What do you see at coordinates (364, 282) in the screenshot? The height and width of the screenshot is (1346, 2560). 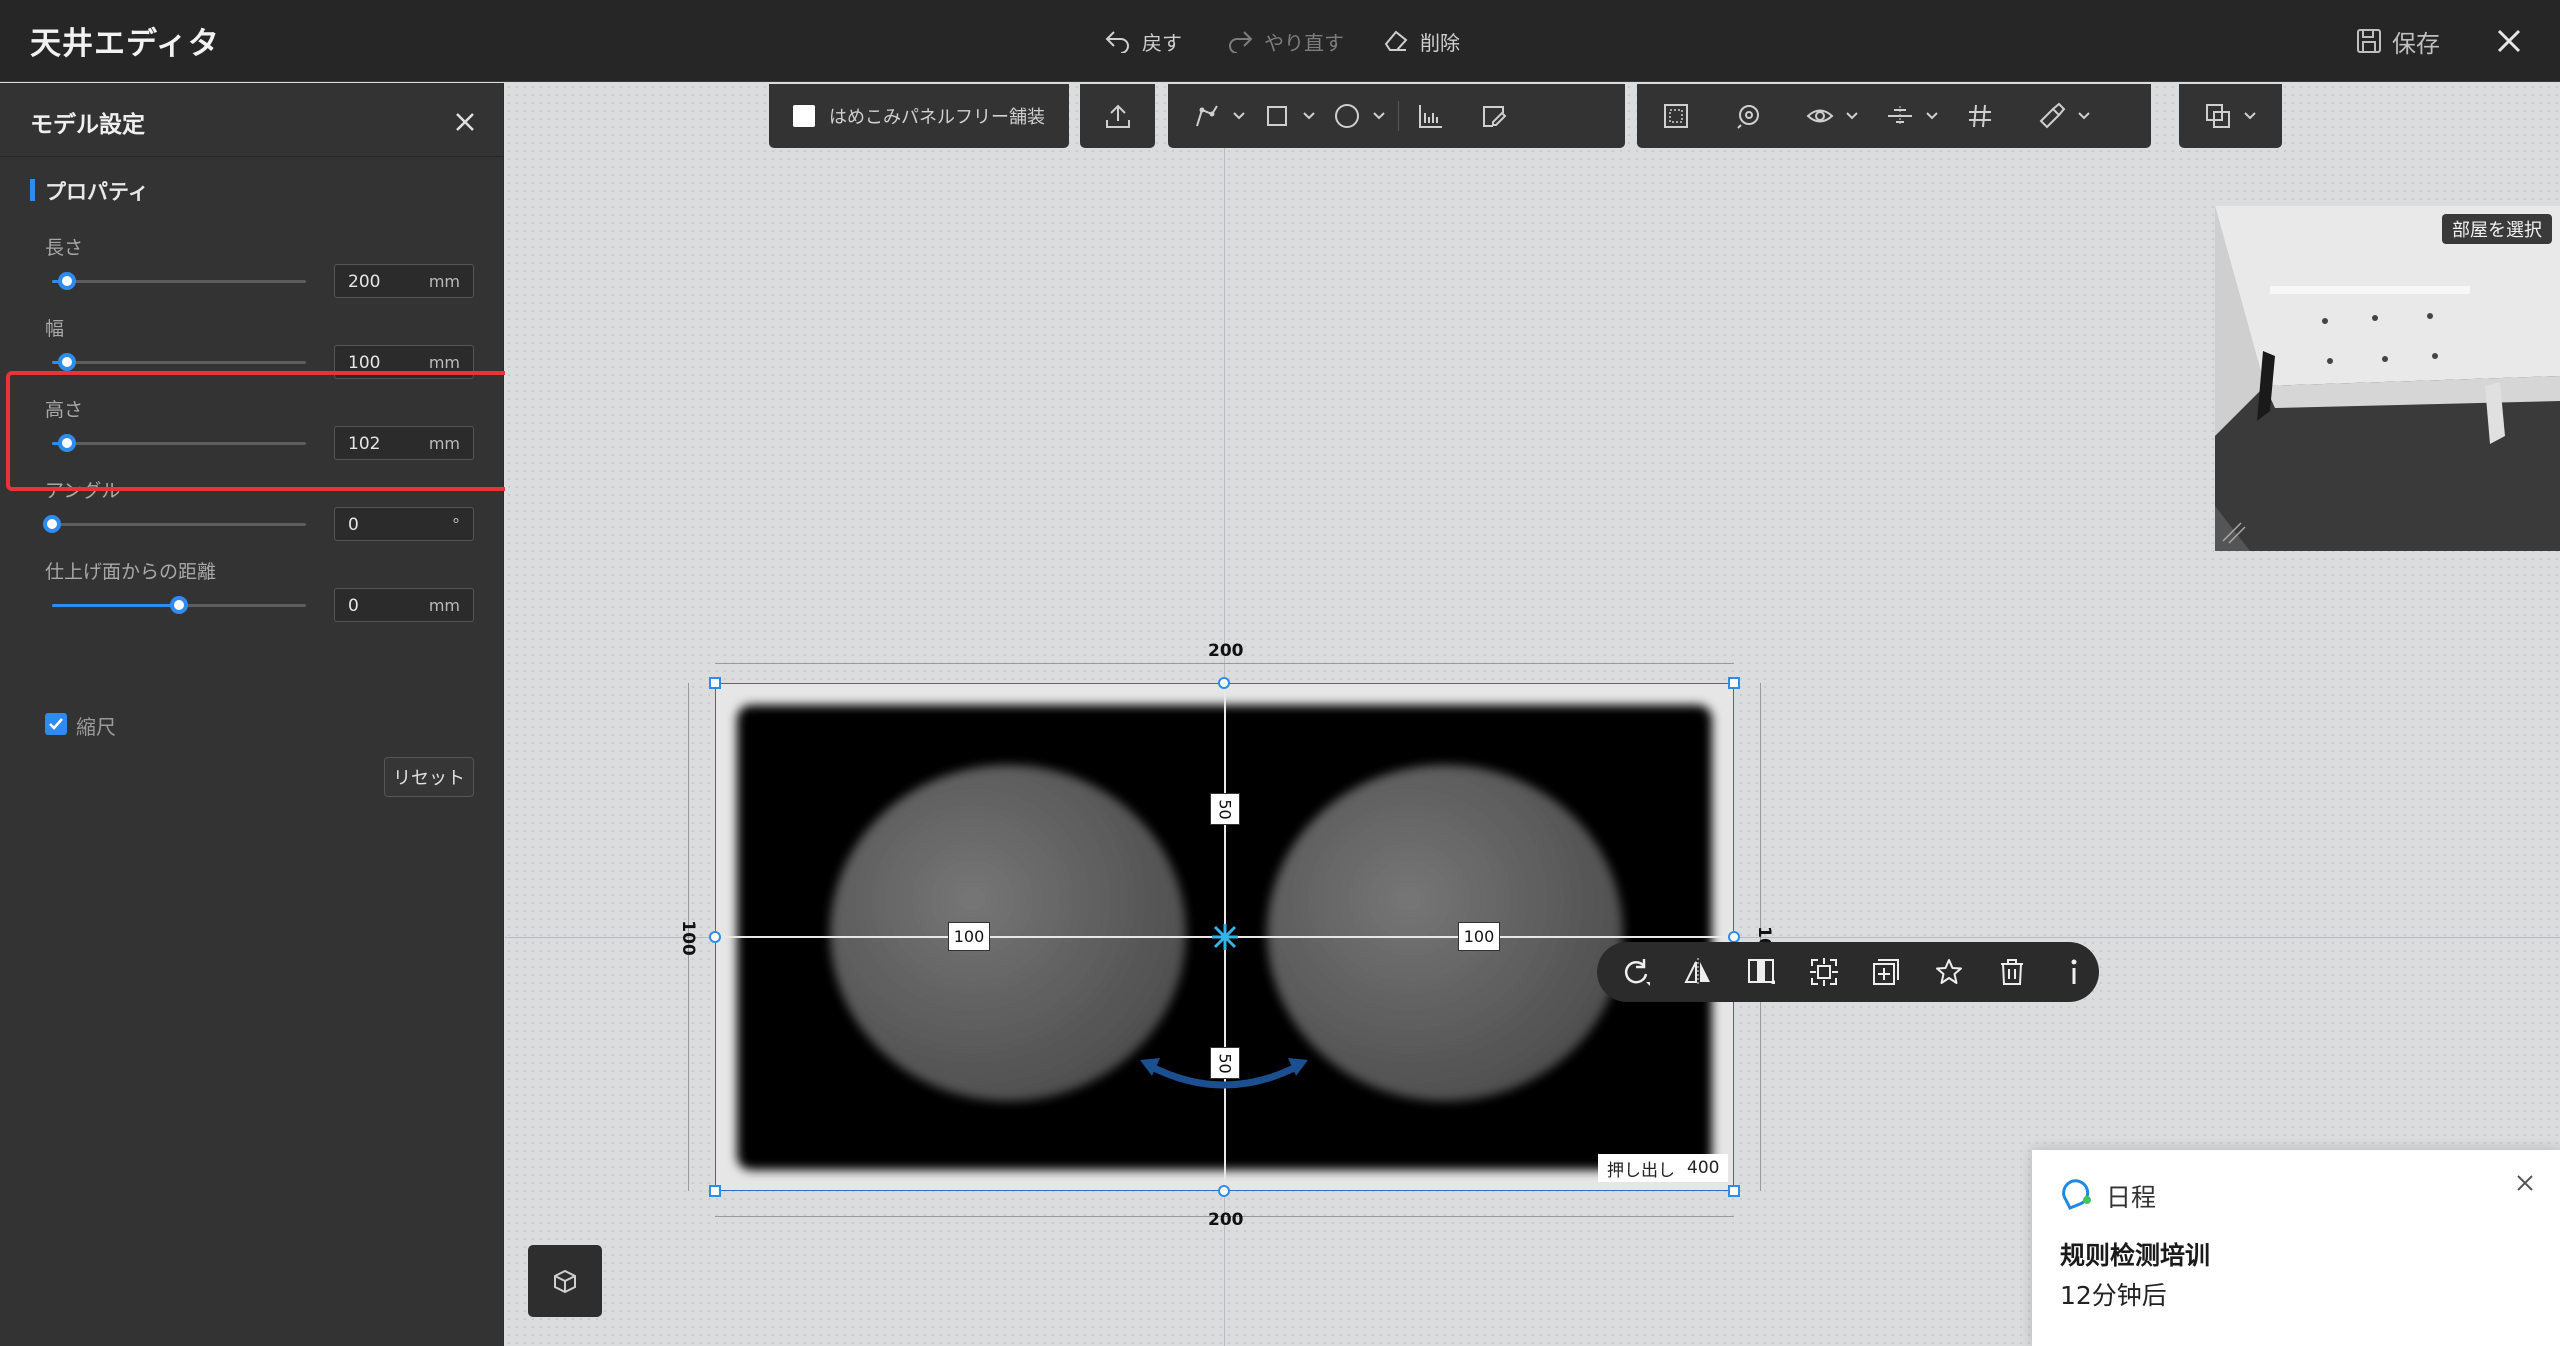 I see `length-value: 200` at bounding box center [364, 282].